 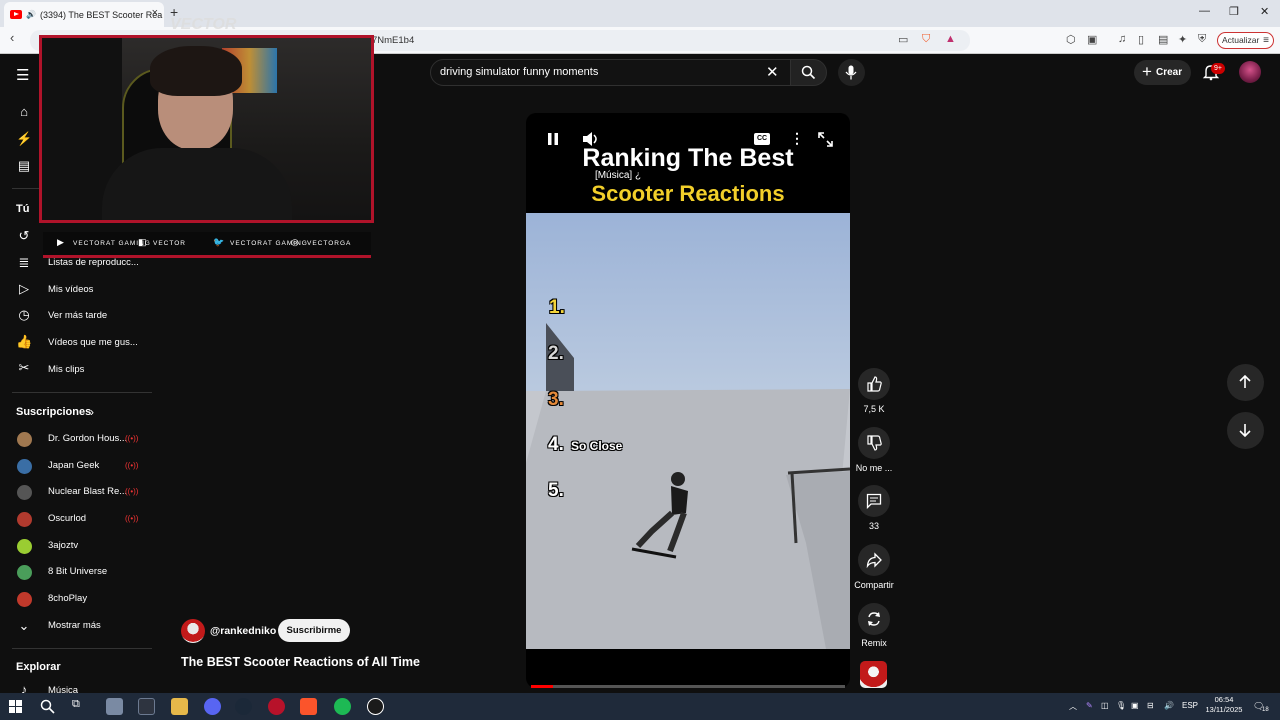 I want to click on volume-icon, so click(x=590, y=139).